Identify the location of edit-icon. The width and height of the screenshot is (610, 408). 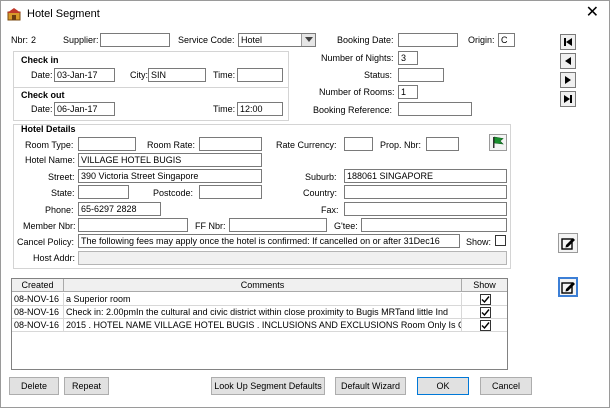
(568, 244).